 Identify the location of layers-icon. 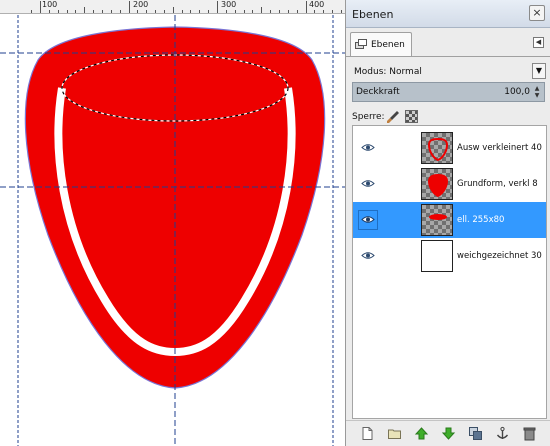
(361, 44).